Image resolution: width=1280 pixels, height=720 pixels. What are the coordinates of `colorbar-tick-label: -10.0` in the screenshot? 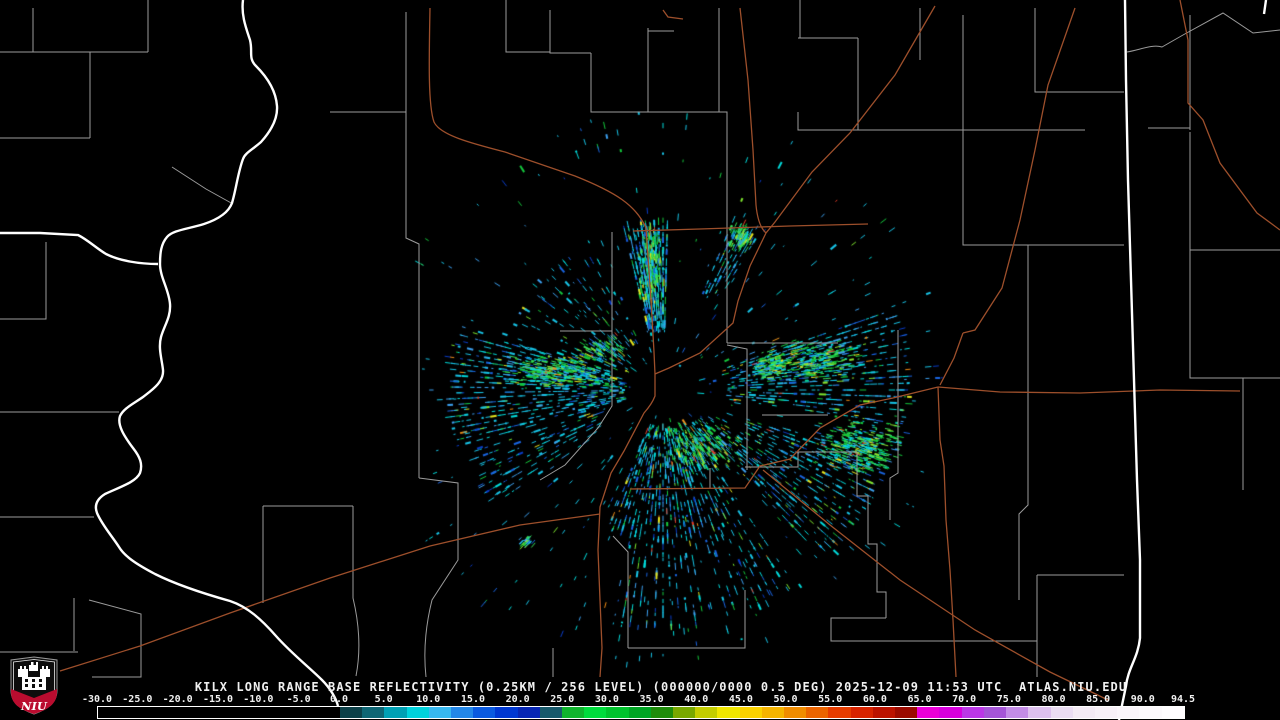 It's located at (258, 699).